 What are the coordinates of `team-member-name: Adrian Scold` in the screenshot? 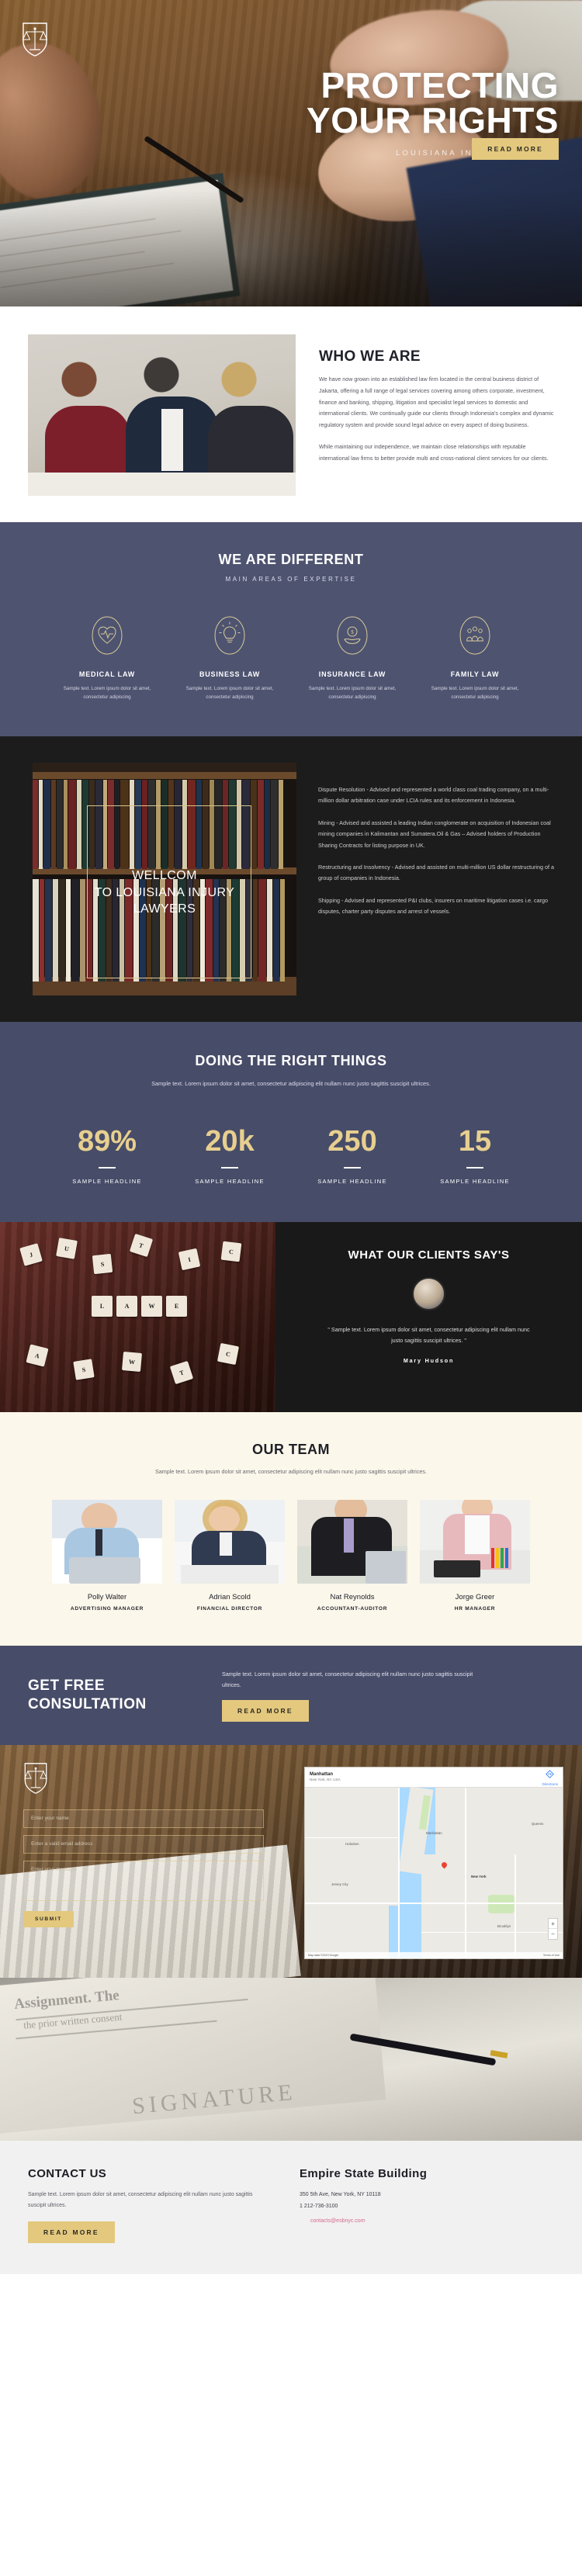 It's located at (230, 1597).